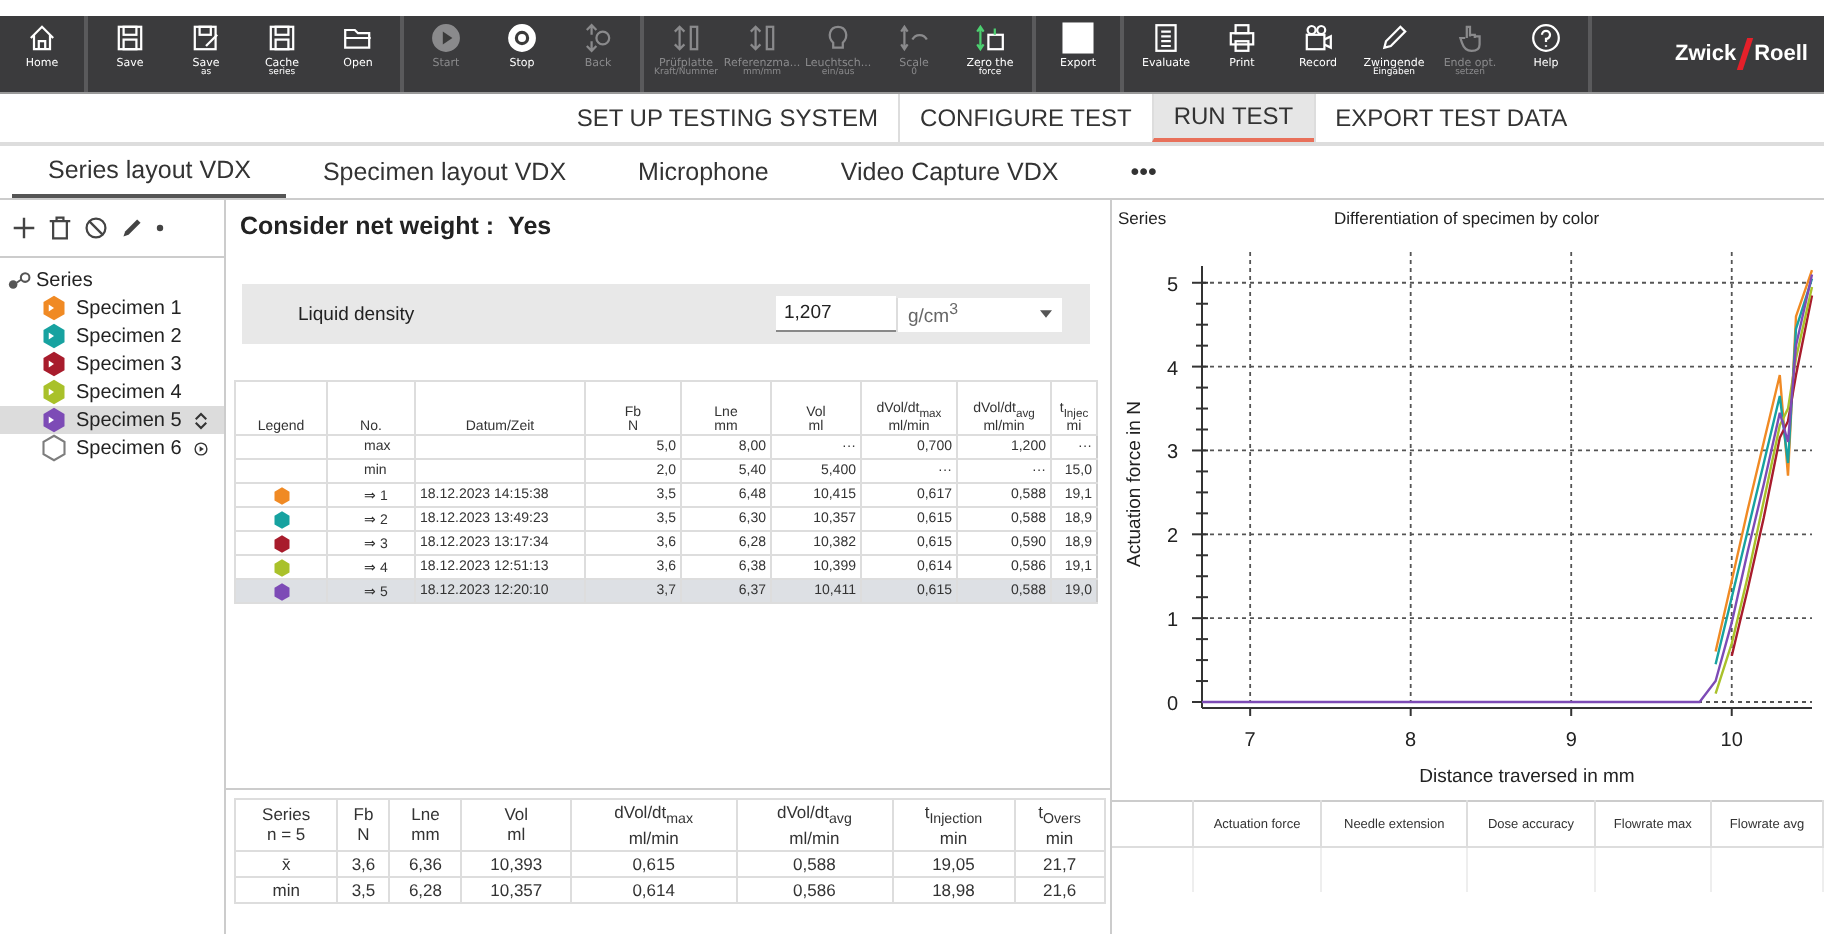  Describe the element at coordinates (1172, 369) in the screenshot. I see `tick-label: 4` at that location.